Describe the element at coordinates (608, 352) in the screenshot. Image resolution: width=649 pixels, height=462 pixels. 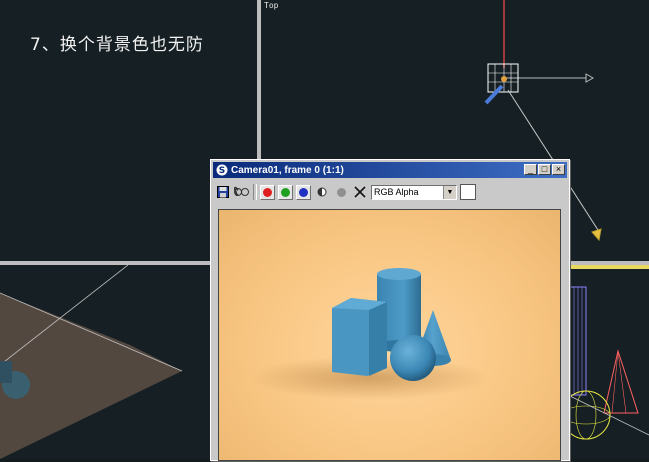
I see `scene-wireframe` at that location.